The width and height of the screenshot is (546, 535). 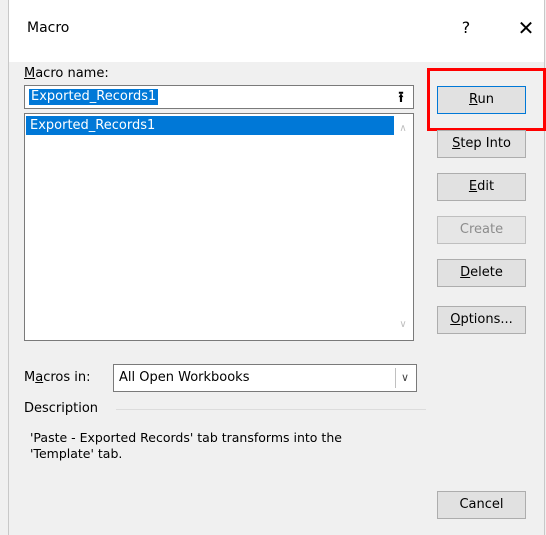 I want to click on upload-arrow-icon: ⭱, so click(x=401, y=97).